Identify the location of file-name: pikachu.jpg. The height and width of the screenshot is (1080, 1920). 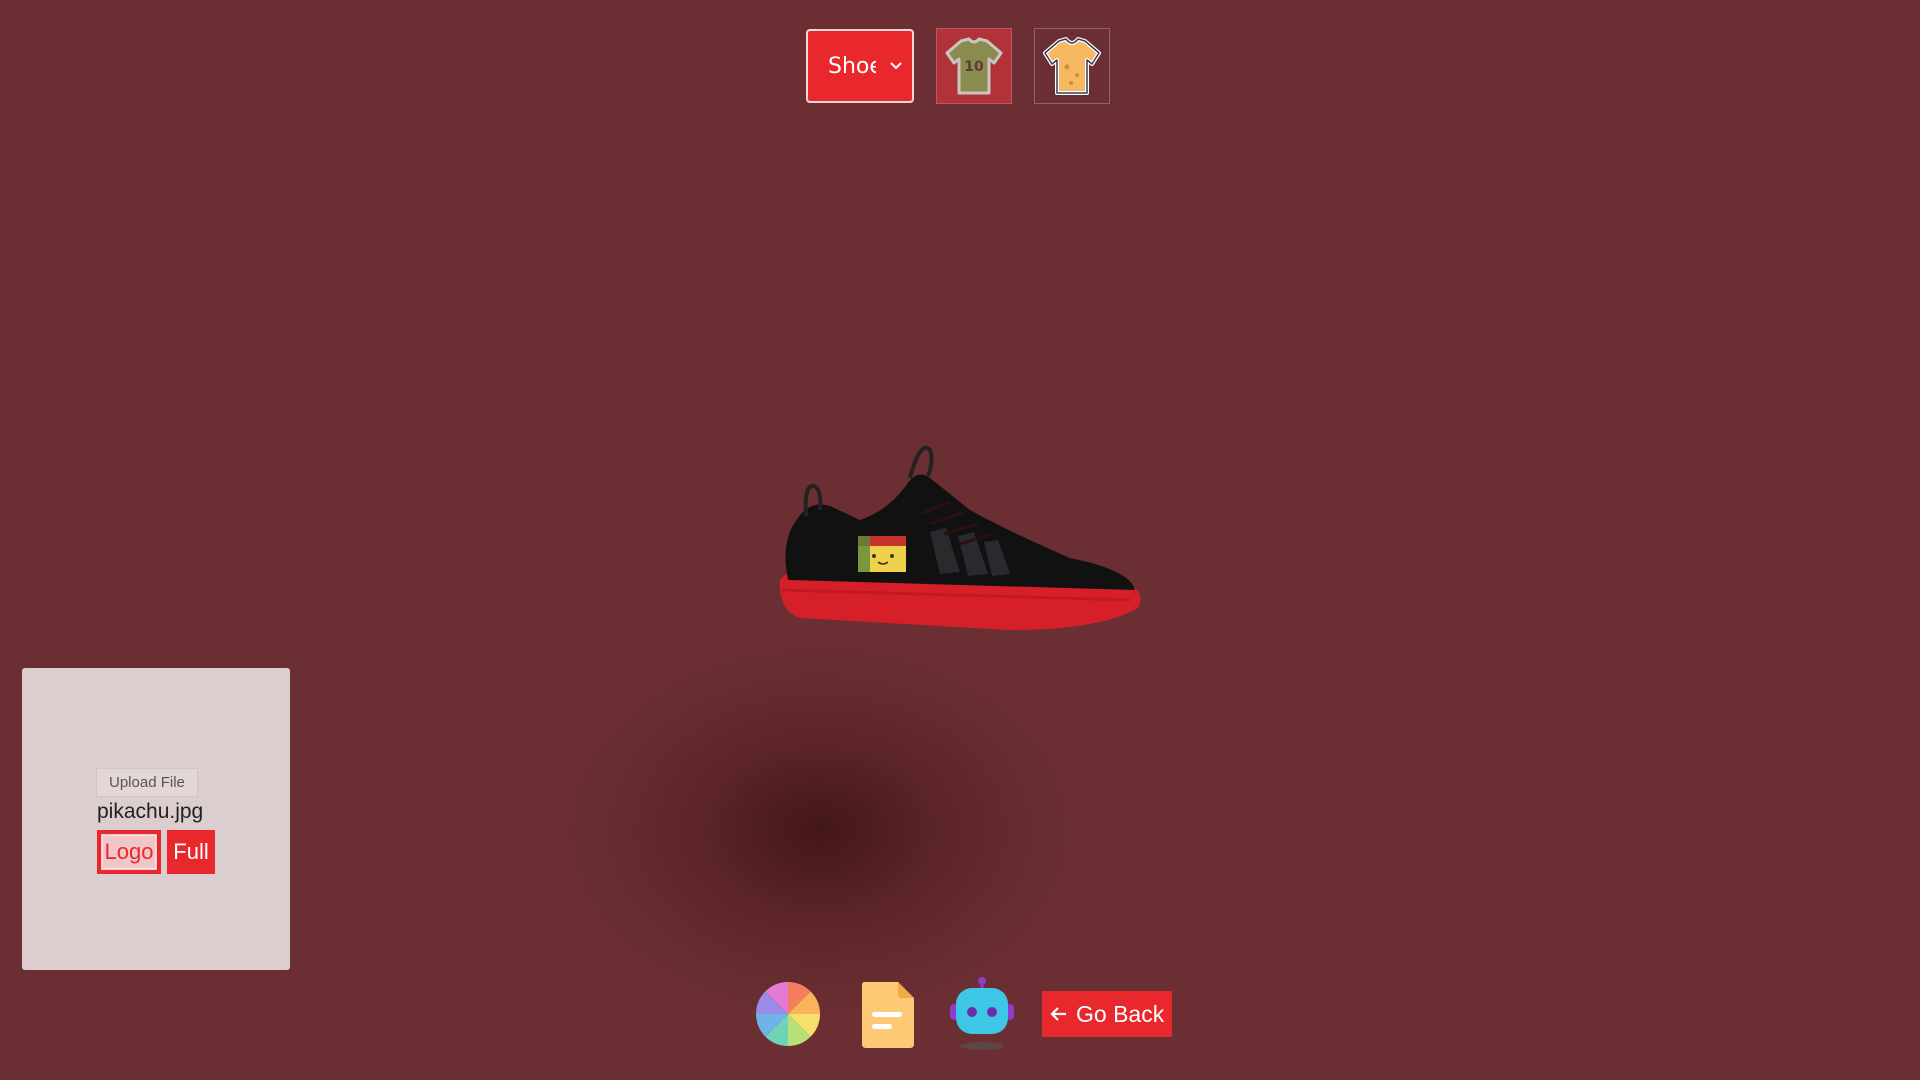
(150, 811).